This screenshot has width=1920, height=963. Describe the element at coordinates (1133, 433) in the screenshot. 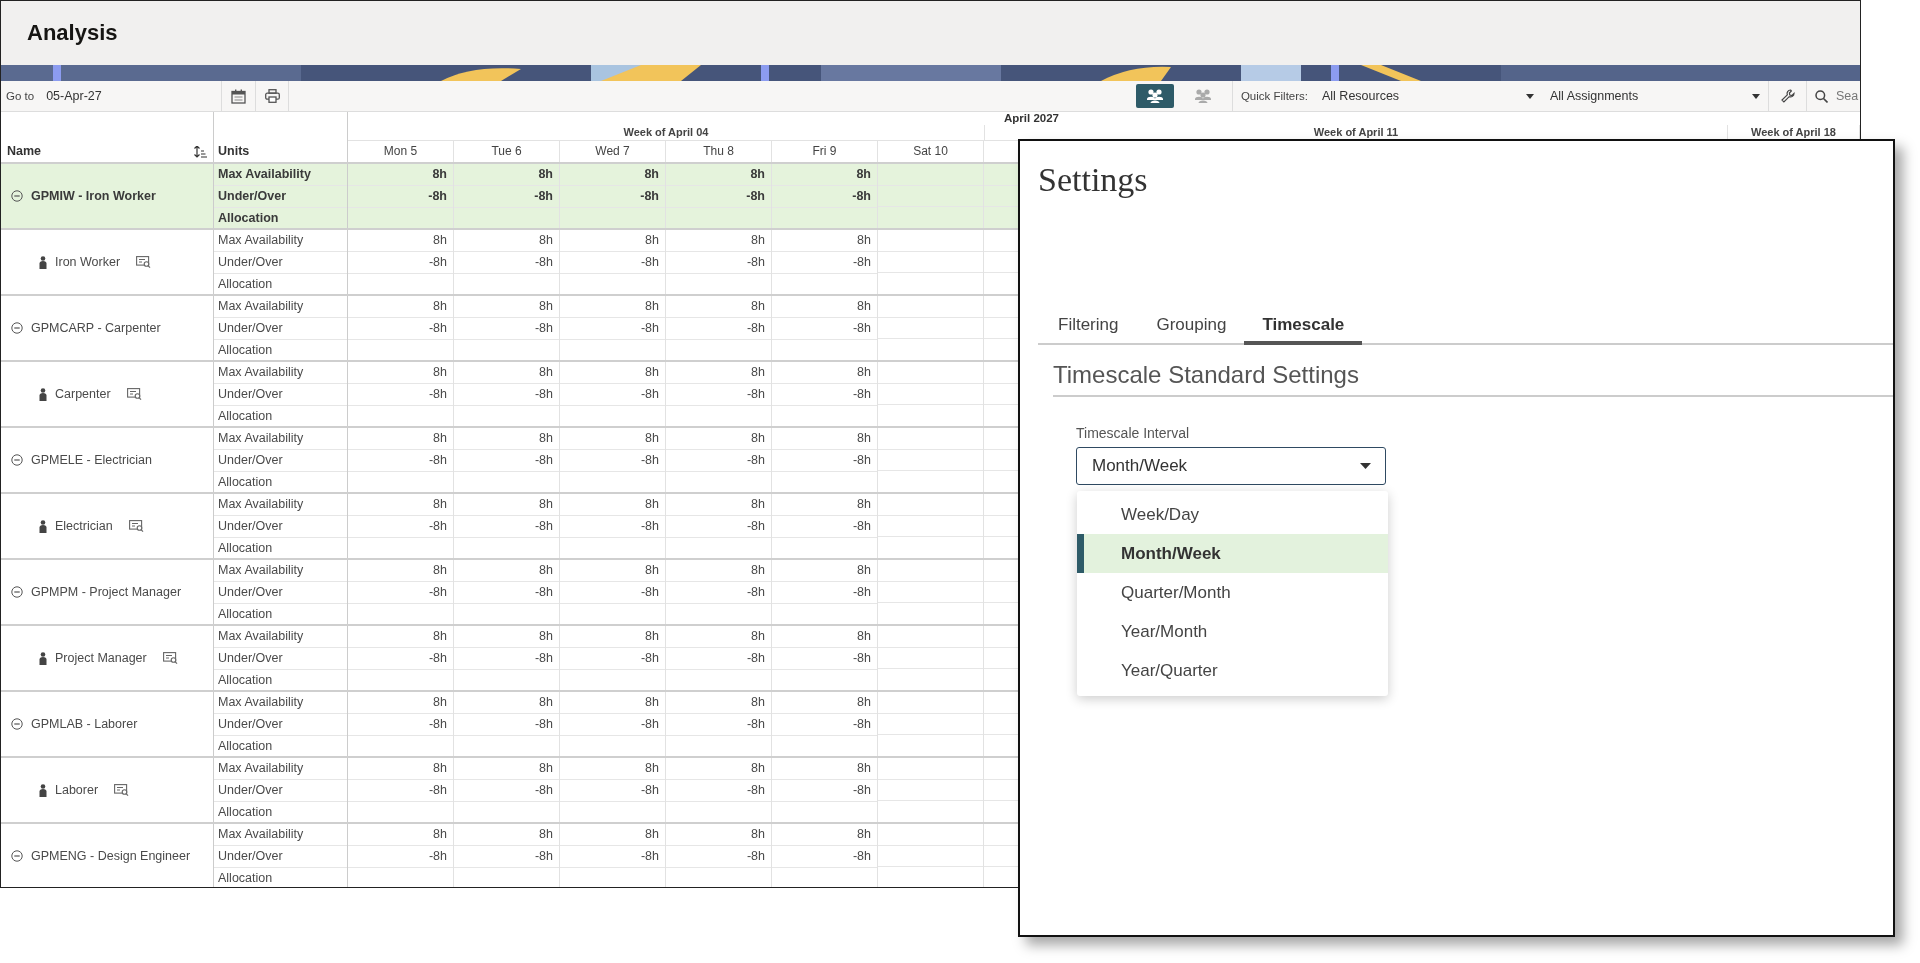

I see `field-label: Timescale Interval` at that location.